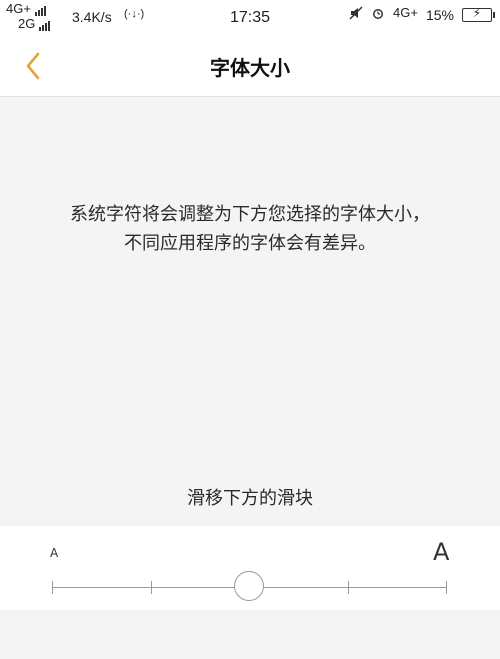  Describe the element at coordinates (478, 14) in the screenshot. I see `battery-icon: ⚡` at that location.